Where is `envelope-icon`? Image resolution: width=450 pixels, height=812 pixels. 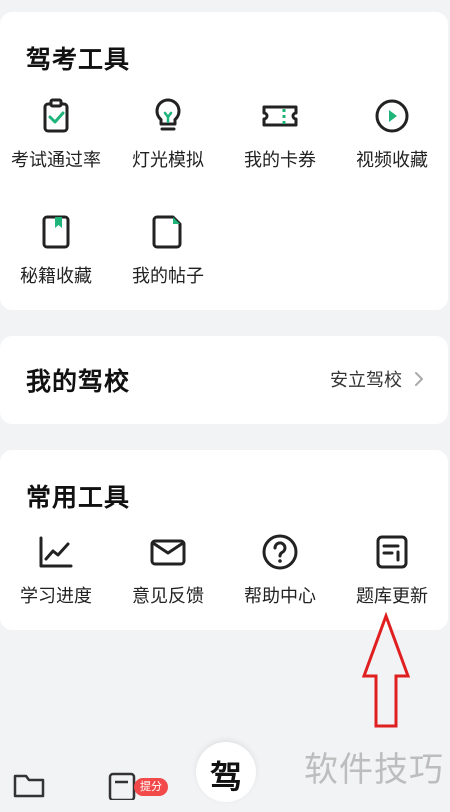 envelope-icon is located at coordinates (168, 552).